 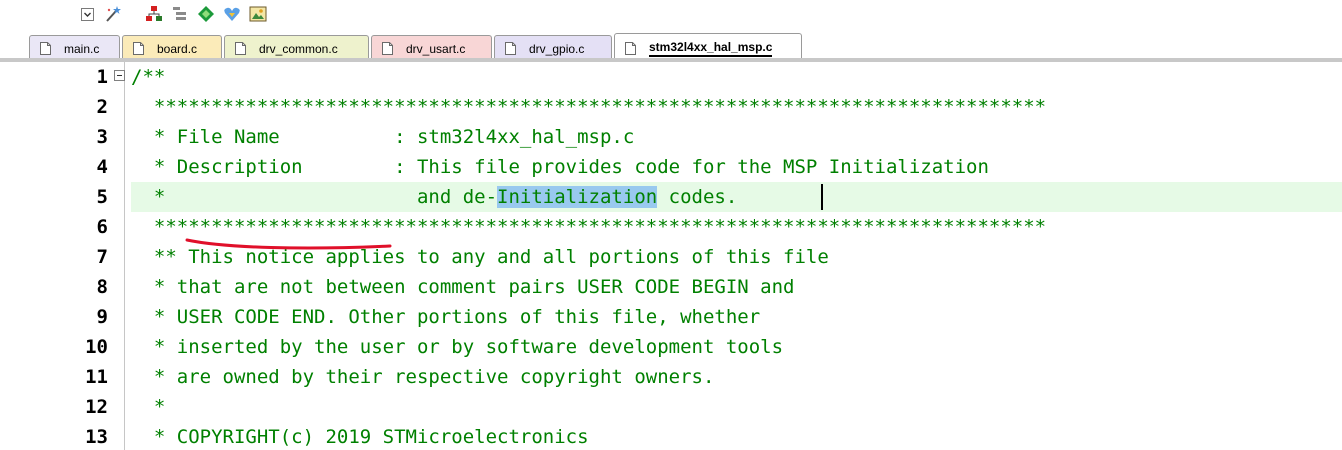 I want to click on code-text-after: codes., so click(x=697, y=197).